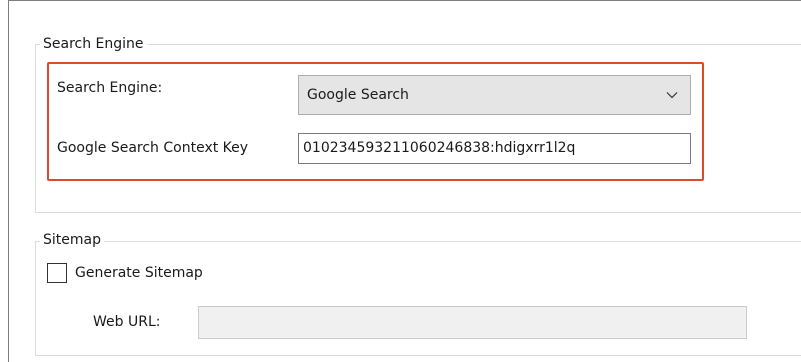 Image resolution: width=801 pixels, height=362 pixels. I want to click on chevron-down-icon, so click(672, 95).